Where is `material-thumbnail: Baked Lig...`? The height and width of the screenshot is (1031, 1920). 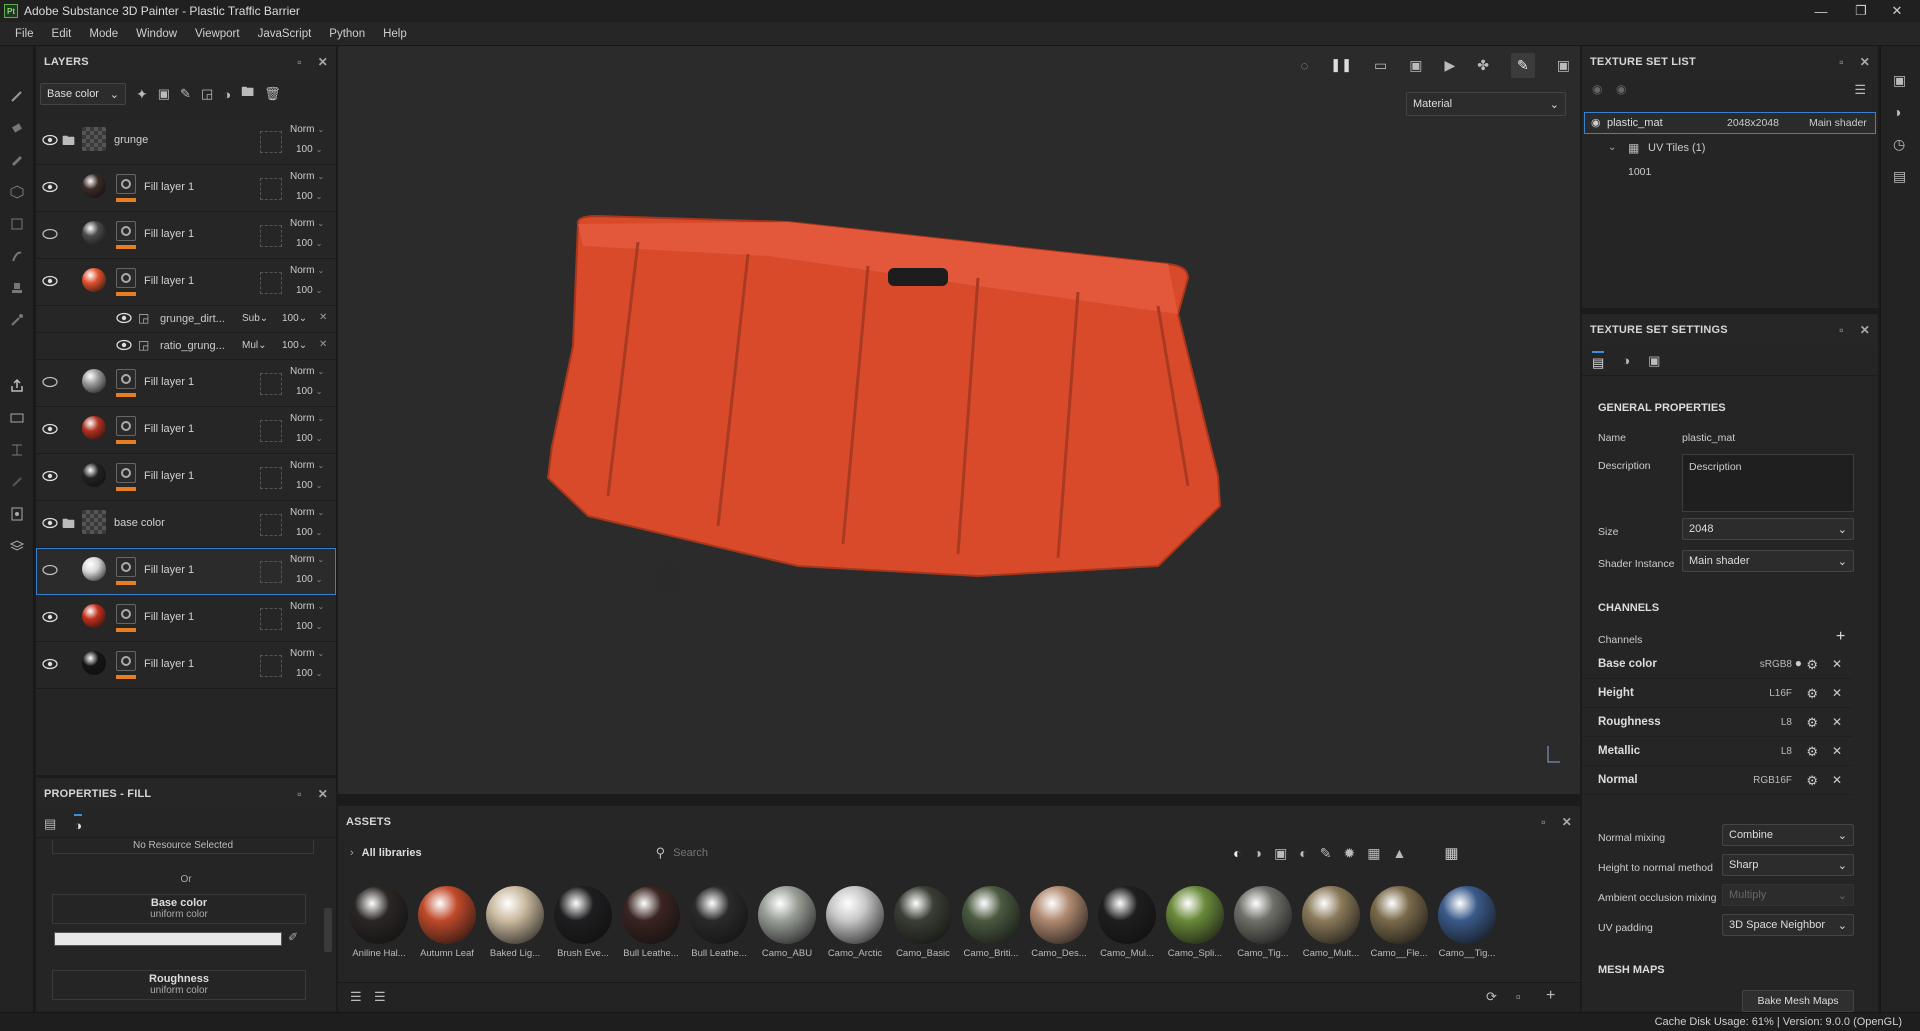
material-thumbnail: Baked Lig... is located at coordinates (515, 922).